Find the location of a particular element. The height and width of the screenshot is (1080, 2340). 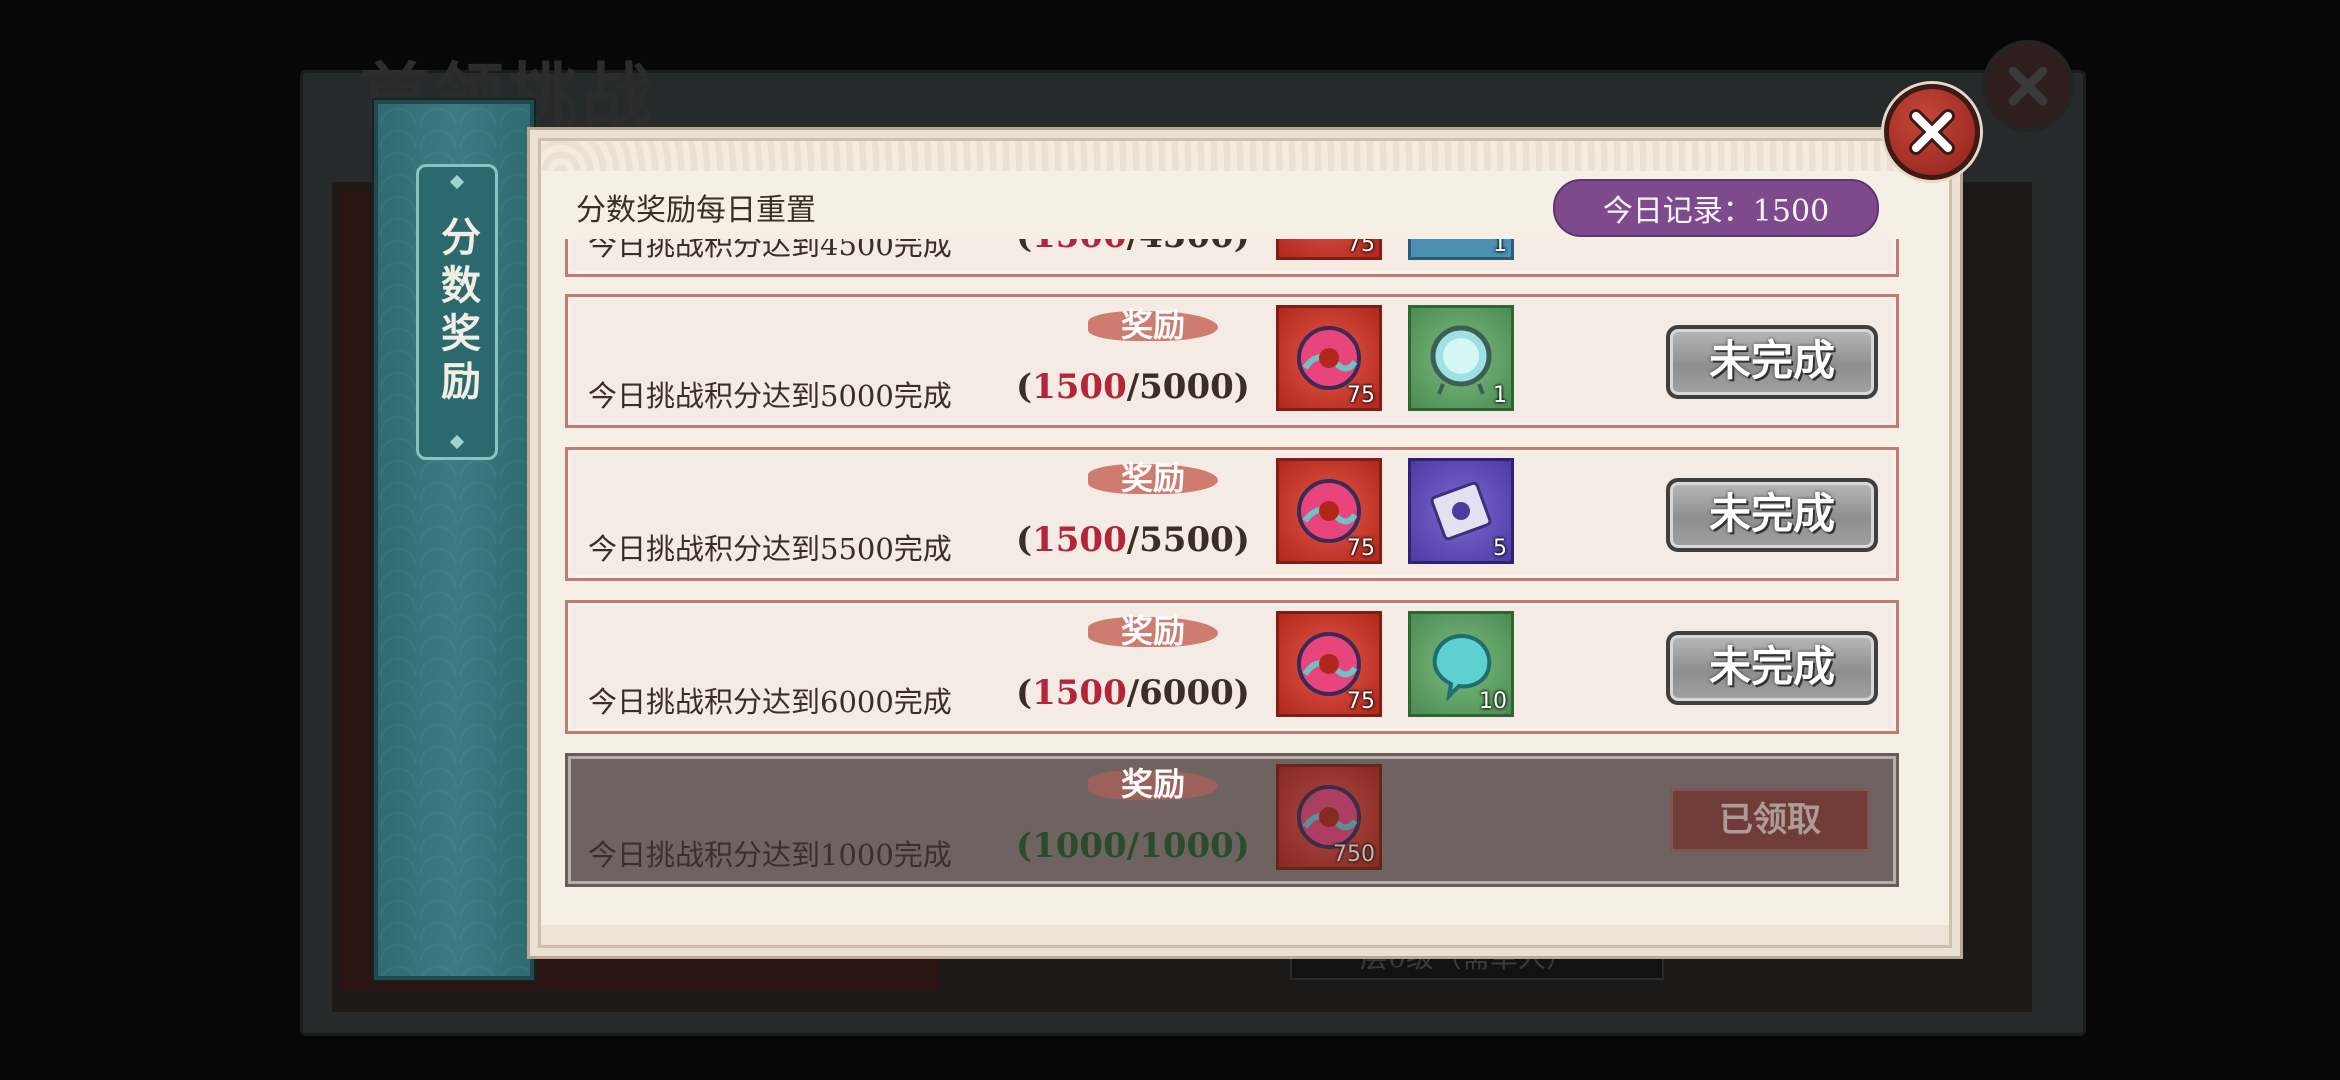

blue-item-icon: 1 is located at coordinates (1500, 248).